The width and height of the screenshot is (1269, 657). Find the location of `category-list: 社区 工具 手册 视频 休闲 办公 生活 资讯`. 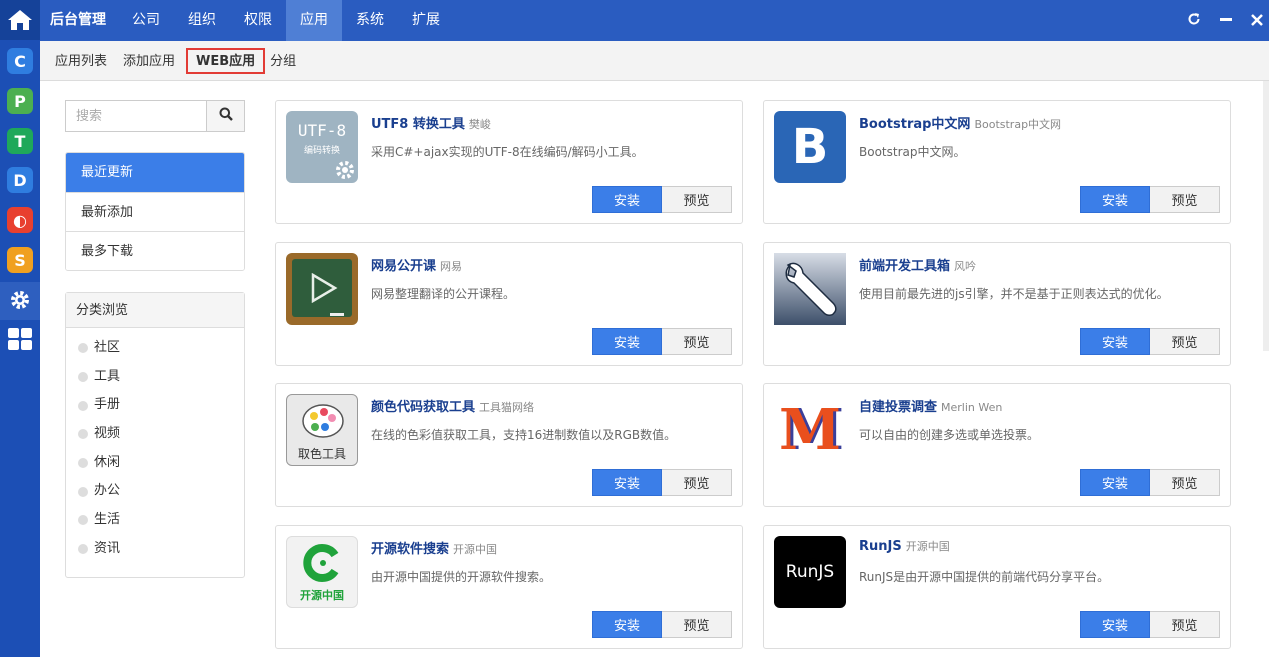

category-list: 社区 工具 手册 视频 休闲 办公 生活 资讯 is located at coordinates (155, 446).